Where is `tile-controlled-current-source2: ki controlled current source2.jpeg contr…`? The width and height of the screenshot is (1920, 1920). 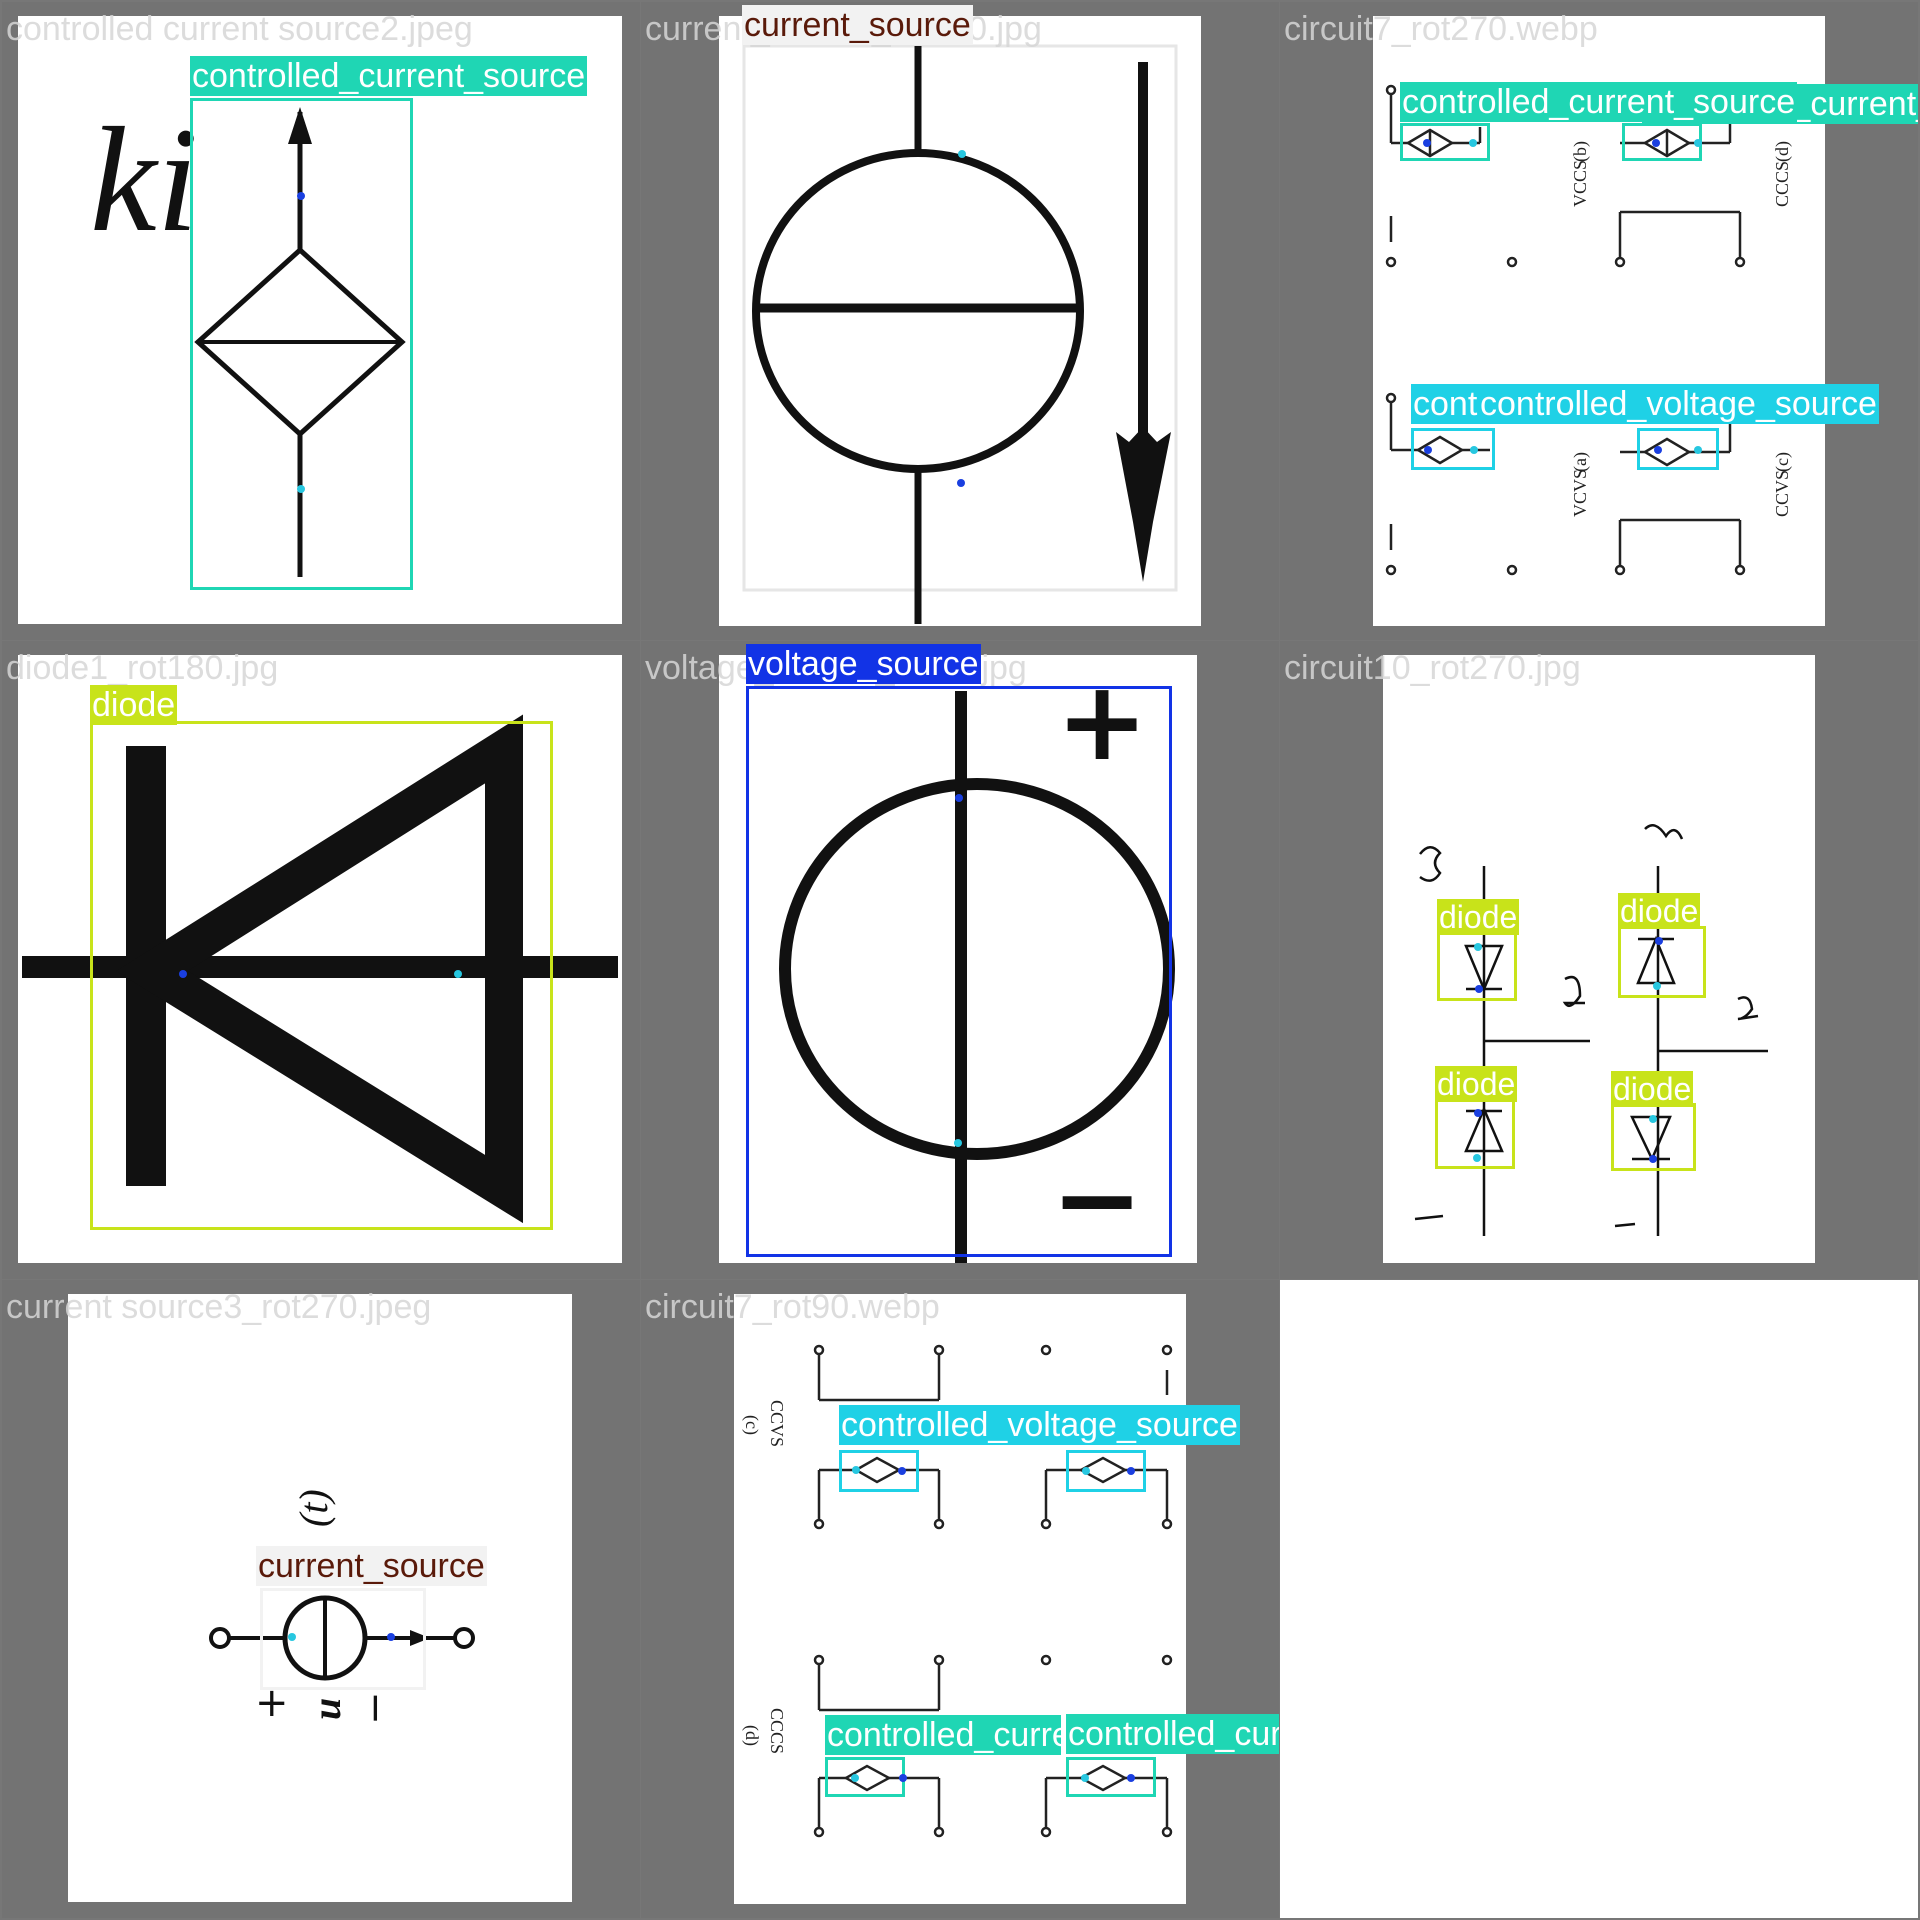
tile-controlled-current-source2: ki controlled current source2.jpeg contr… is located at coordinates (321, 321).